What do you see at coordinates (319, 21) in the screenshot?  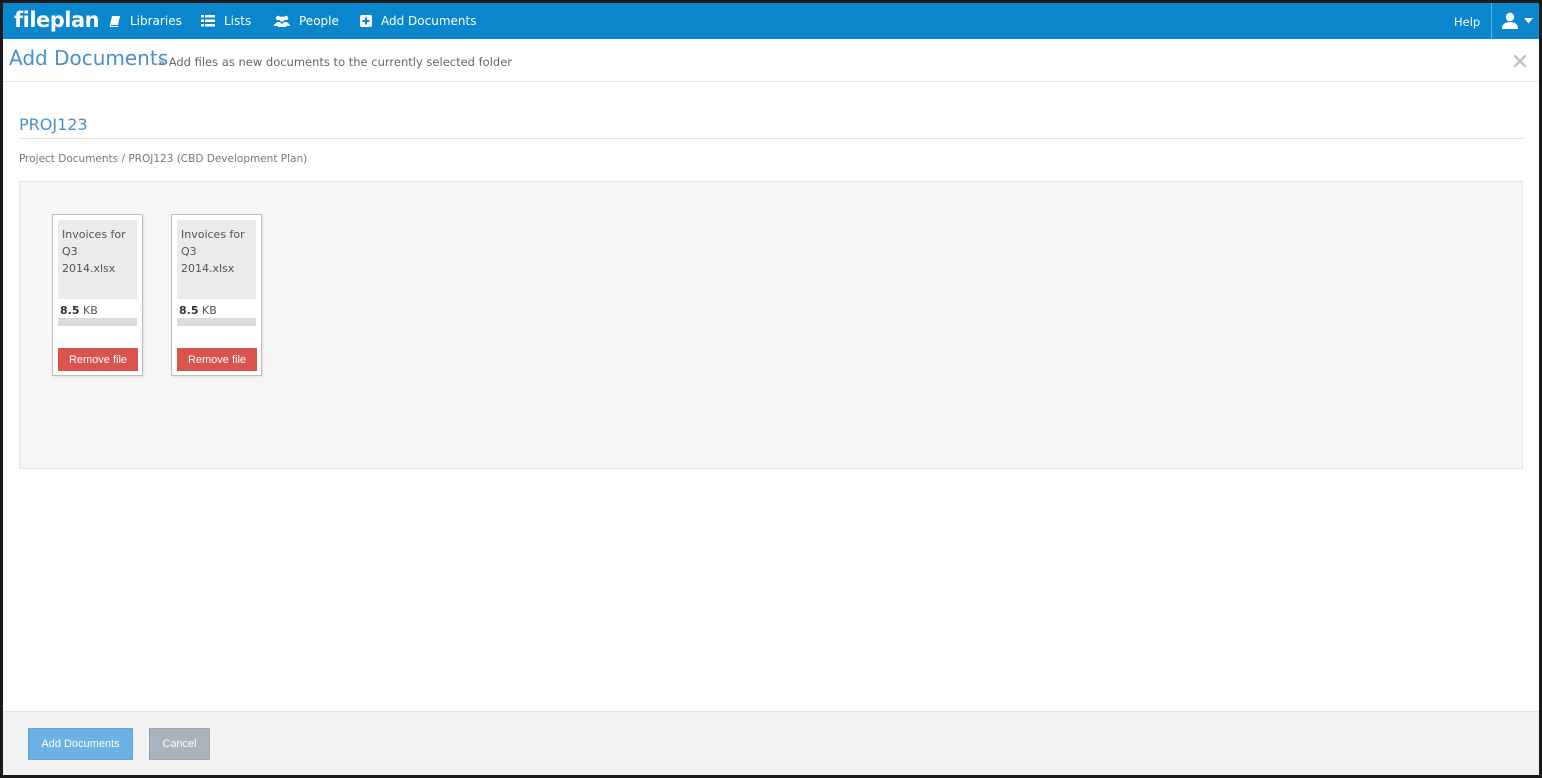 I see `nav-people-label: People` at bounding box center [319, 21].